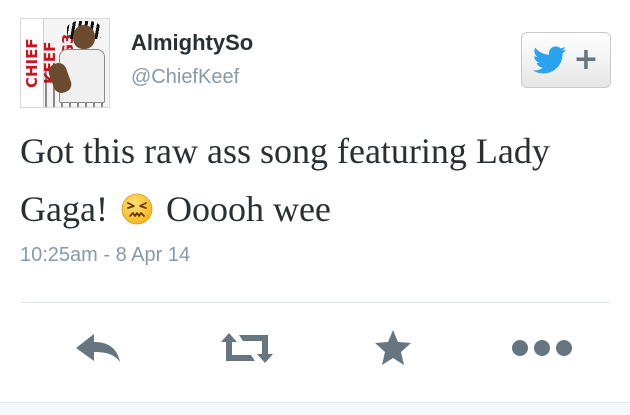  Describe the element at coordinates (550, 60) in the screenshot. I see `twitter-bird-icon` at that location.